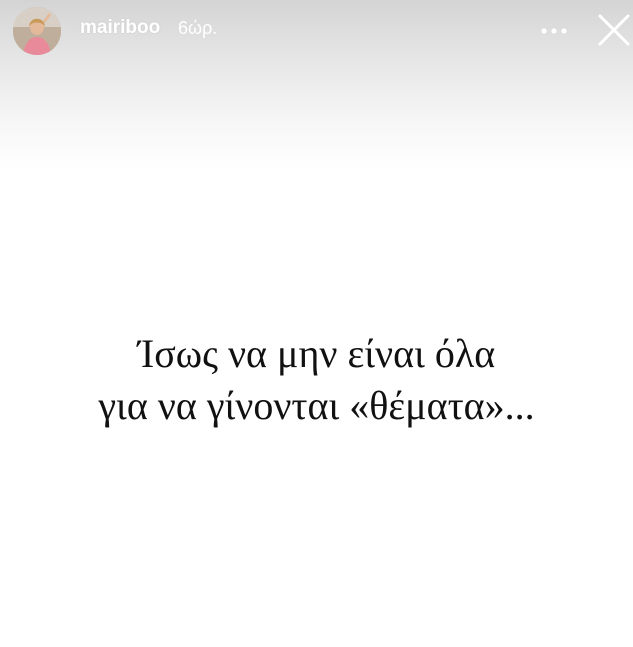 Image resolution: width=633 pixels, height=647 pixels. I want to click on more-options-button, so click(554, 31).